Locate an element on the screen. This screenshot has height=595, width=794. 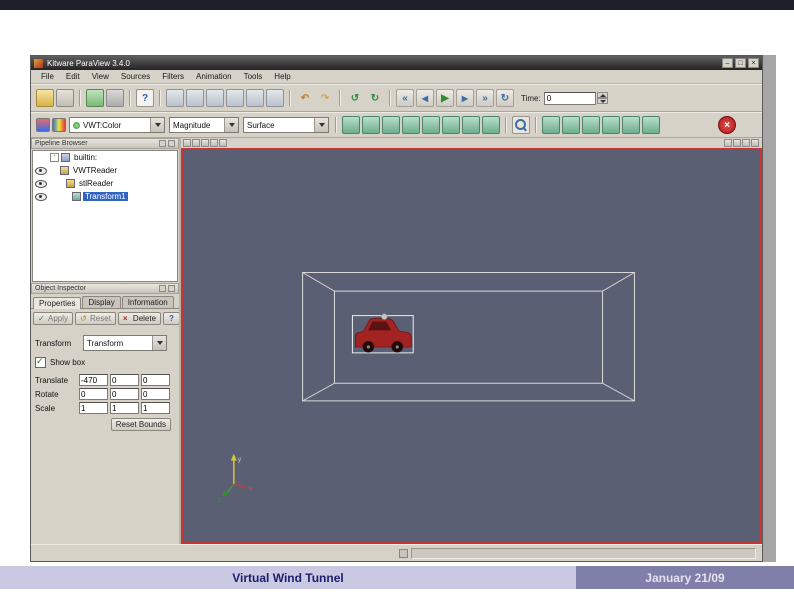
delete-button: Delete is located at coordinates (139, 318).